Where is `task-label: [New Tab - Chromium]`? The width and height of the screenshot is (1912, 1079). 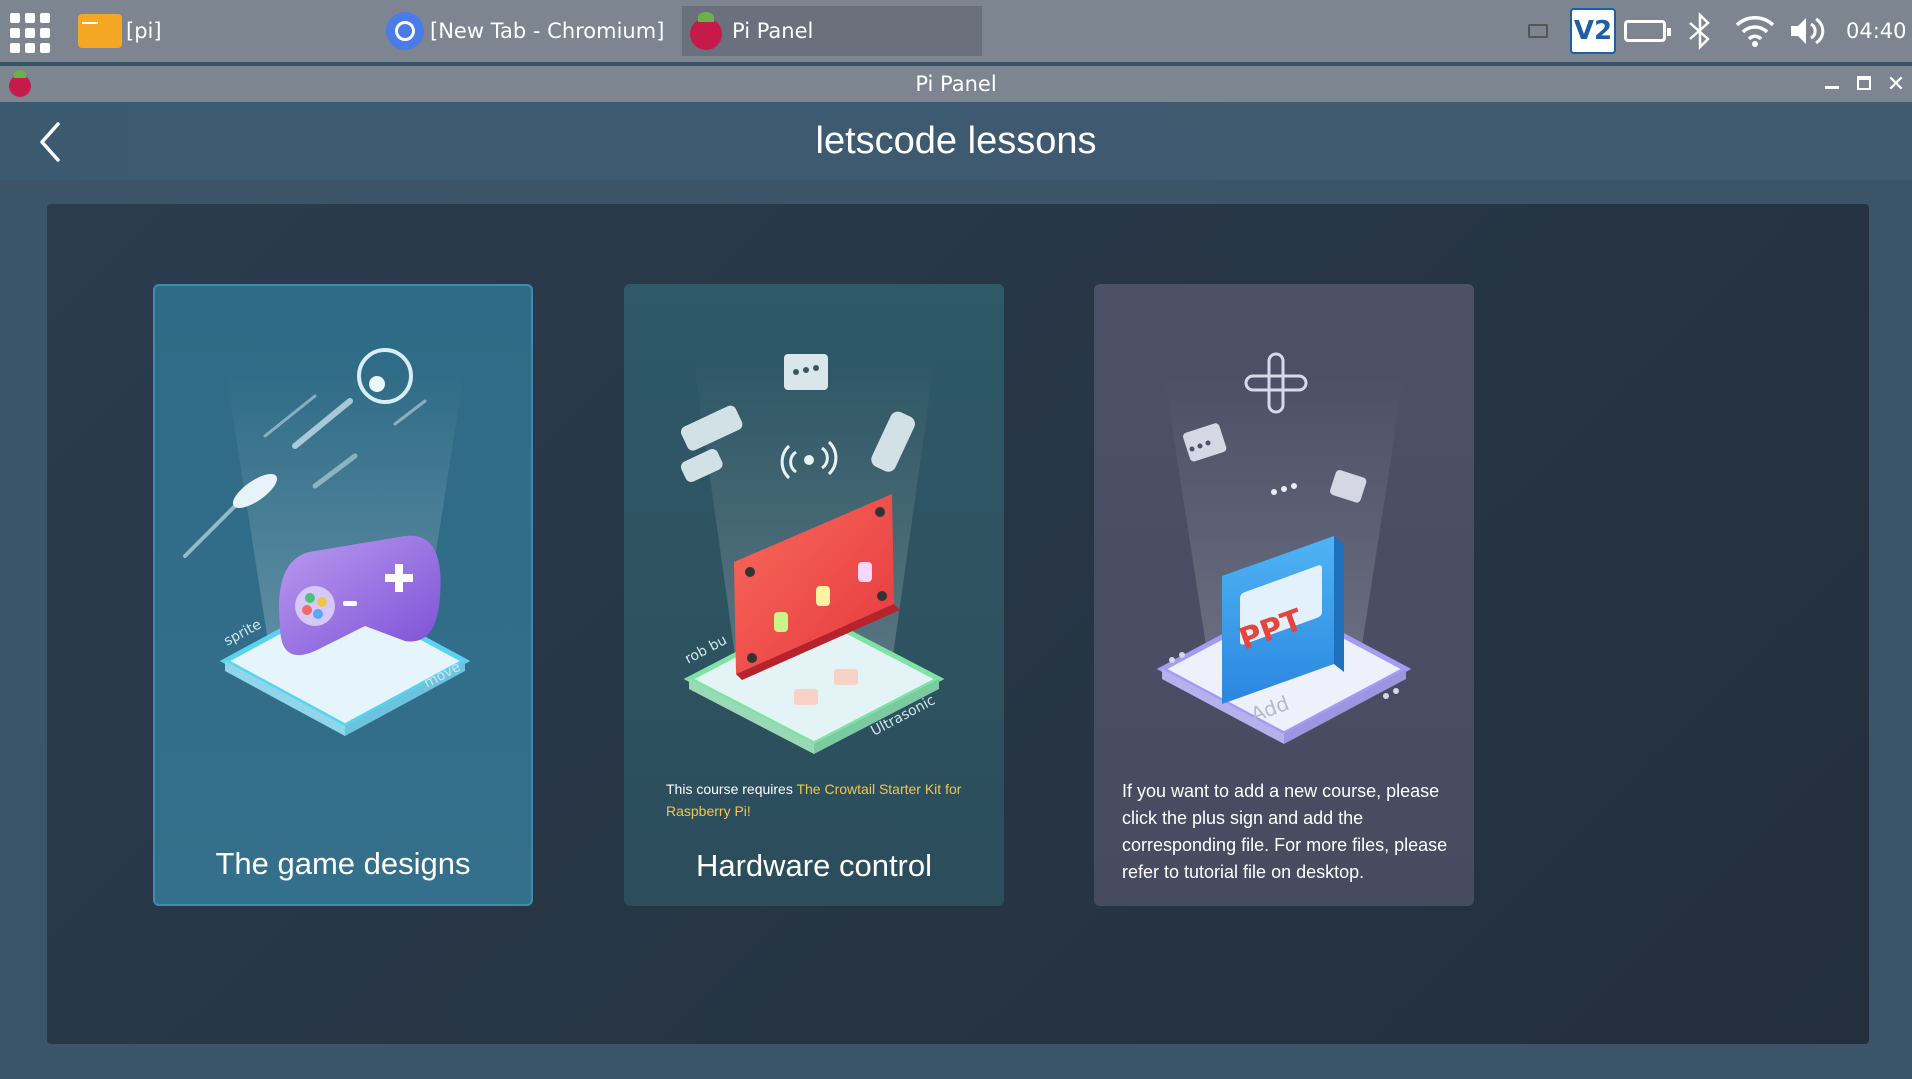
task-label: [New Tab - Chromium] is located at coordinates (547, 31).